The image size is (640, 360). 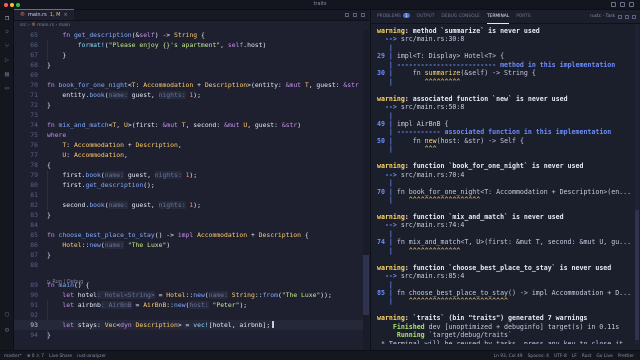 What do you see at coordinates (523, 17) in the screenshot?
I see `tab-ports: PORTS` at bounding box center [523, 17].